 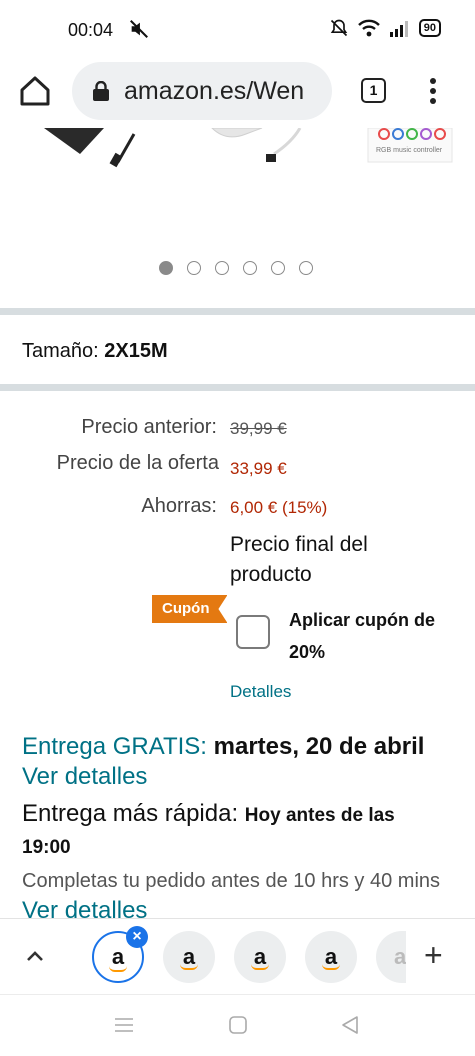 What do you see at coordinates (91, 30) in the screenshot?
I see `clock: 00:04` at bounding box center [91, 30].